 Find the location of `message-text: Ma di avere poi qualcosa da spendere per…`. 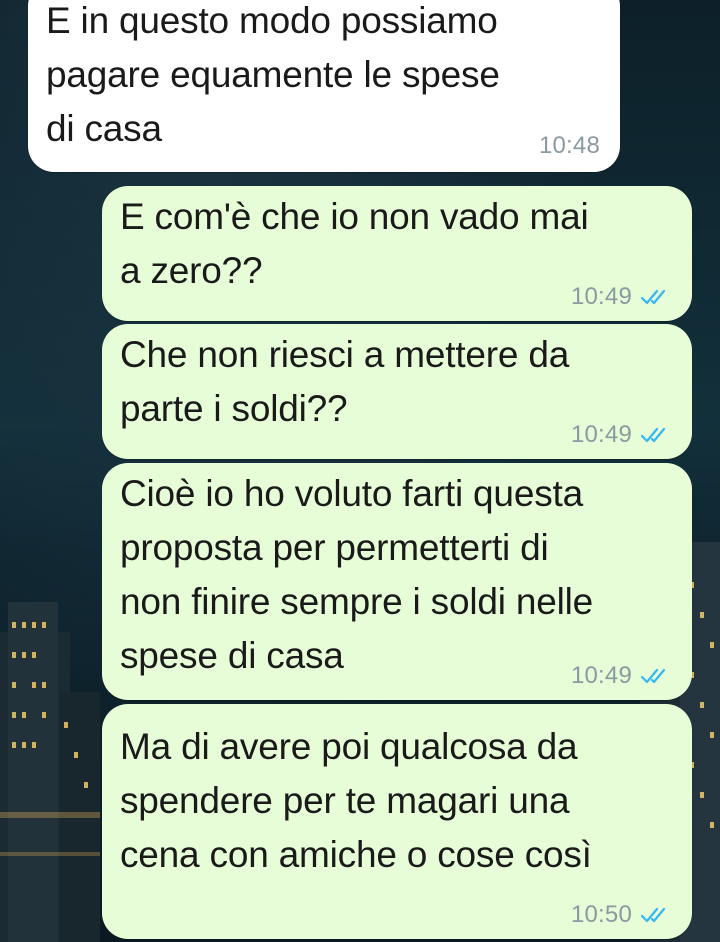

message-text: Ma di avere poi qualcosa da spendere per… is located at coordinates (356, 800).